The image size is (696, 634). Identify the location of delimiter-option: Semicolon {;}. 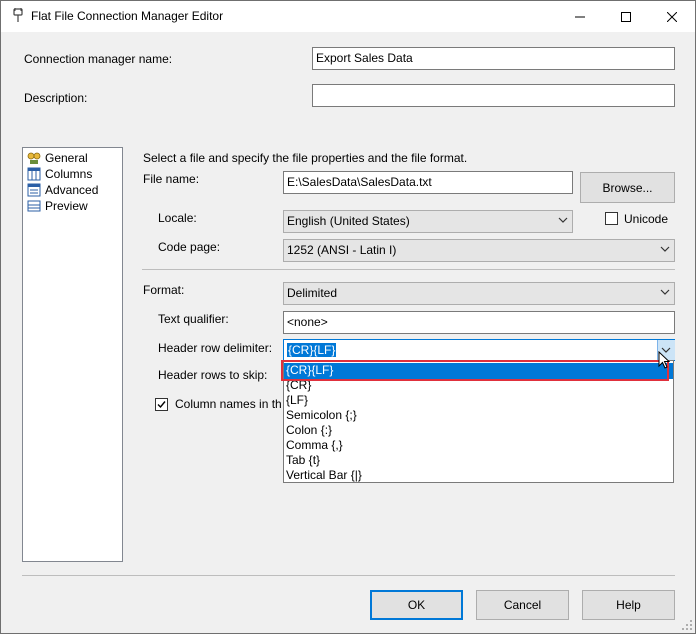
(321, 415).